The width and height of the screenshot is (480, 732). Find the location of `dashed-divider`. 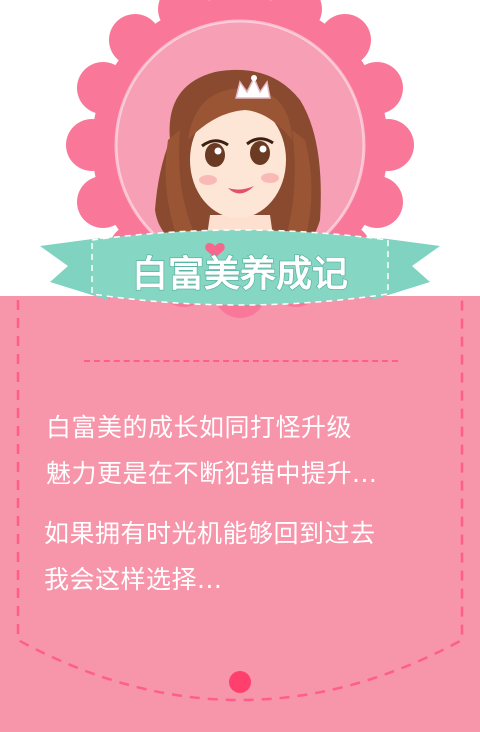

dashed-divider is located at coordinates (241, 361).